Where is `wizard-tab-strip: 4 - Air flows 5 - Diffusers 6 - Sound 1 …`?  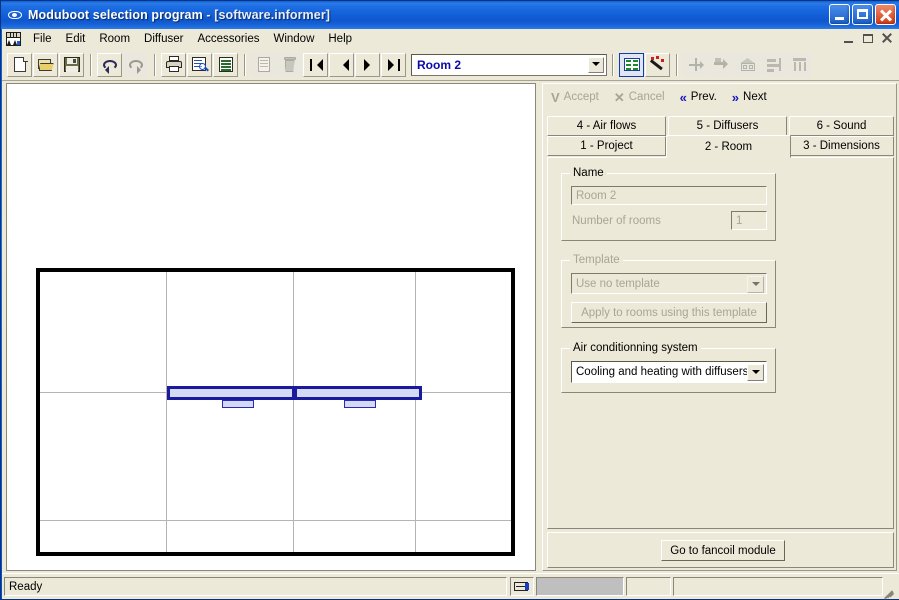 wizard-tab-strip: 4 - Air flows 5 - Diffusers 6 - Sound 1 … is located at coordinates (720, 137).